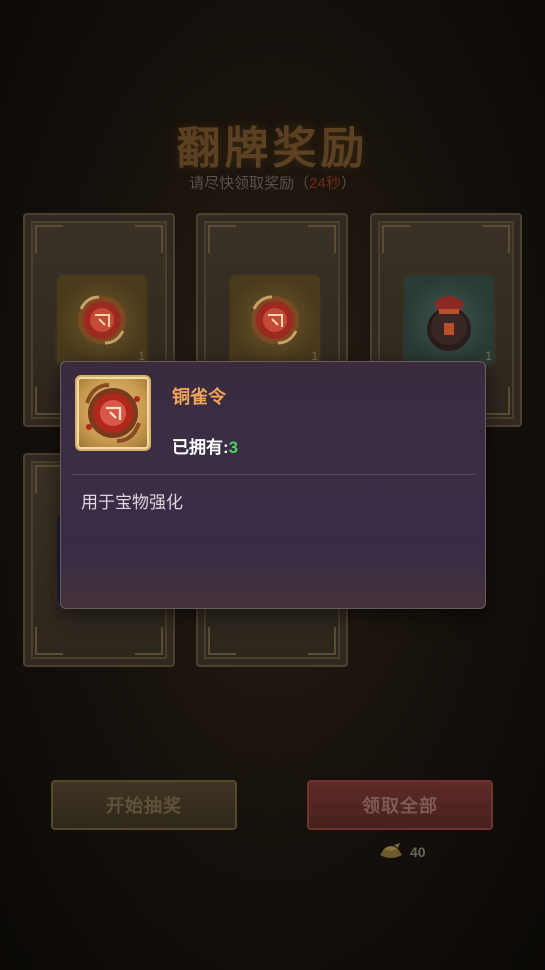  I want to click on subtitle-prefix: 请尽快领取奖励（, so click(249, 183).